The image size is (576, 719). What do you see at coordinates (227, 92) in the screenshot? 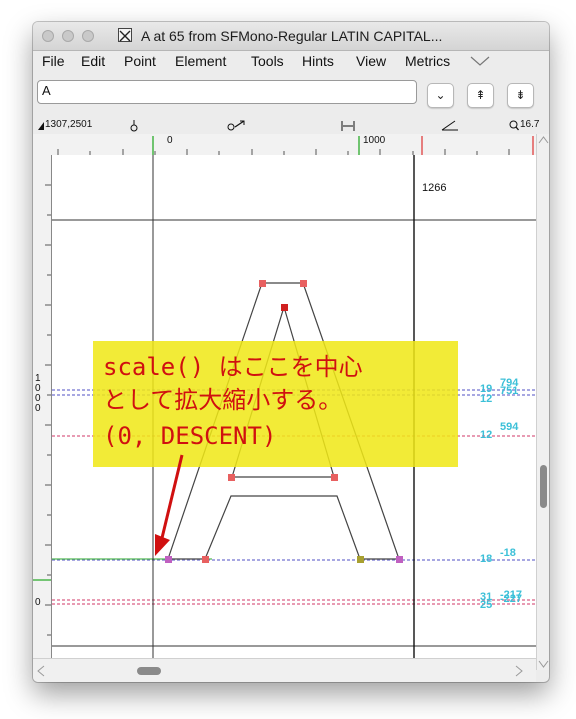
I see `glyph-name-field: A` at bounding box center [227, 92].